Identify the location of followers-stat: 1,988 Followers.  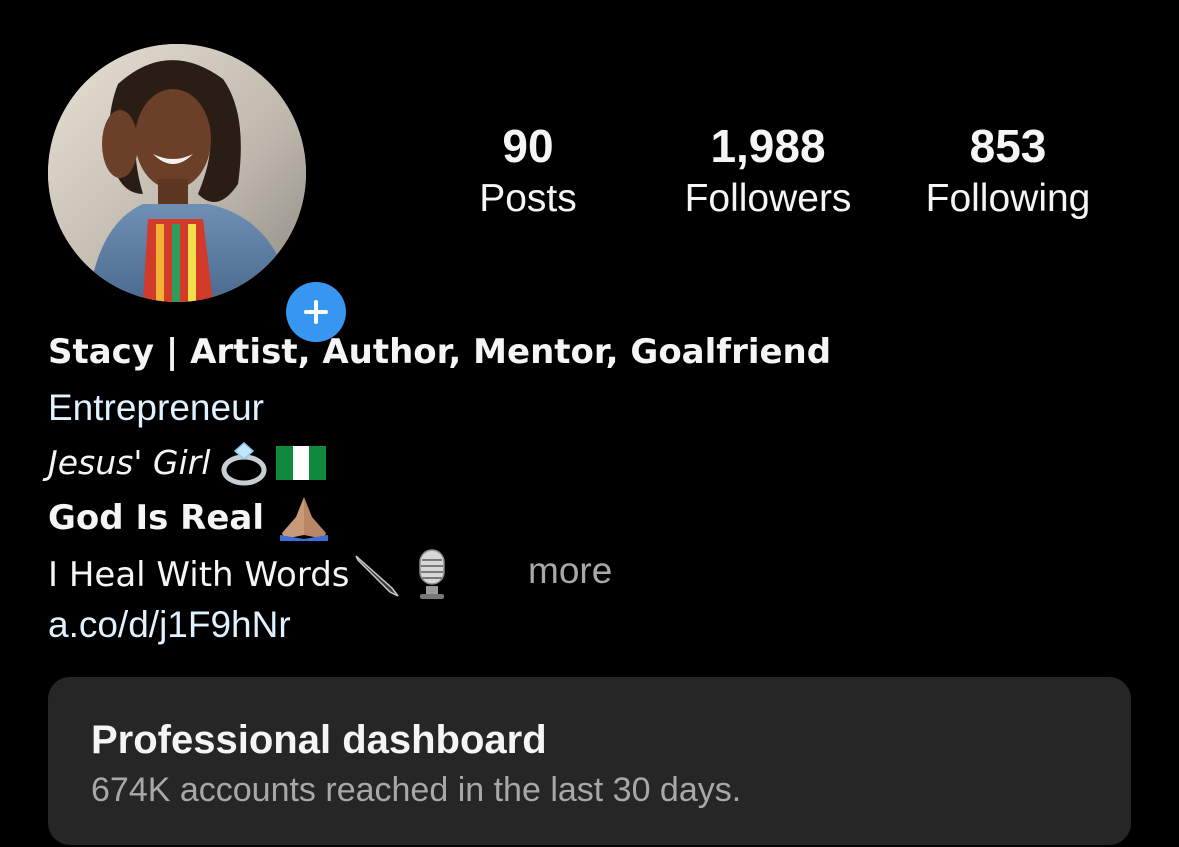
(768, 171).